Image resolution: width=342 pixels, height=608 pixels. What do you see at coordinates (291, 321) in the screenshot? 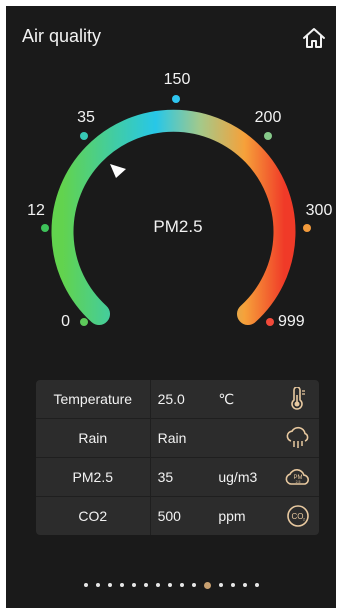
I see `scale-label-999: 999` at bounding box center [291, 321].